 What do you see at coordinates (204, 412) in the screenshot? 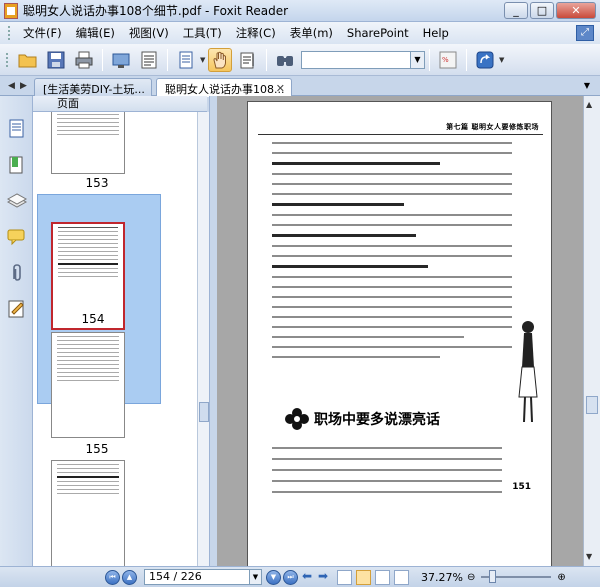
I see `pages-panel-scroll-thumb` at bounding box center [204, 412].